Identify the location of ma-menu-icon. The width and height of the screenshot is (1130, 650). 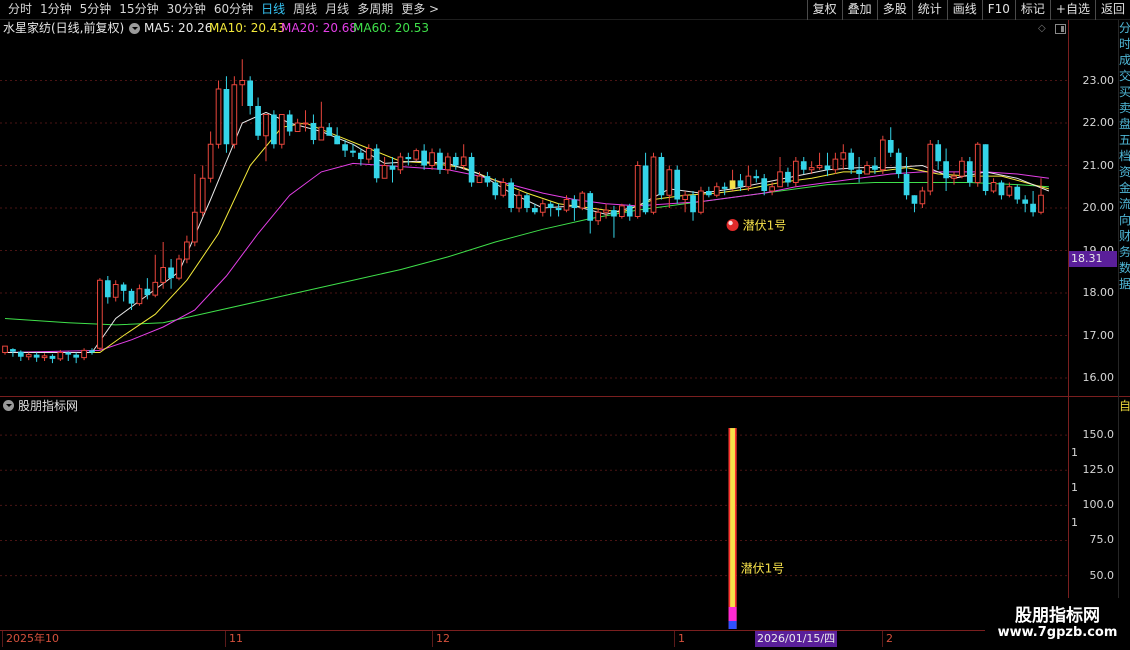
(134, 28).